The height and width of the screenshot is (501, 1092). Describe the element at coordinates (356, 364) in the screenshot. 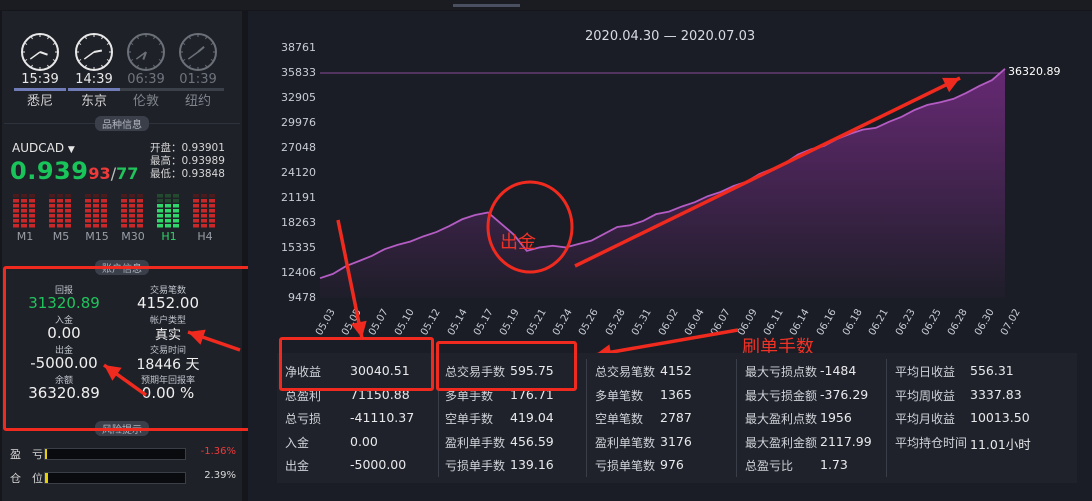

I see `net-profit-highlight-box` at that location.